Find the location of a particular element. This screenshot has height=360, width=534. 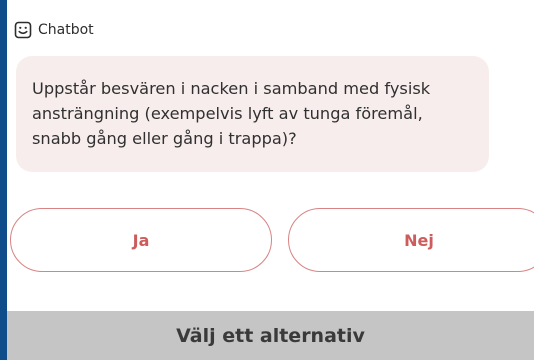

chatbot-smile-icon is located at coordinates (23, 30).